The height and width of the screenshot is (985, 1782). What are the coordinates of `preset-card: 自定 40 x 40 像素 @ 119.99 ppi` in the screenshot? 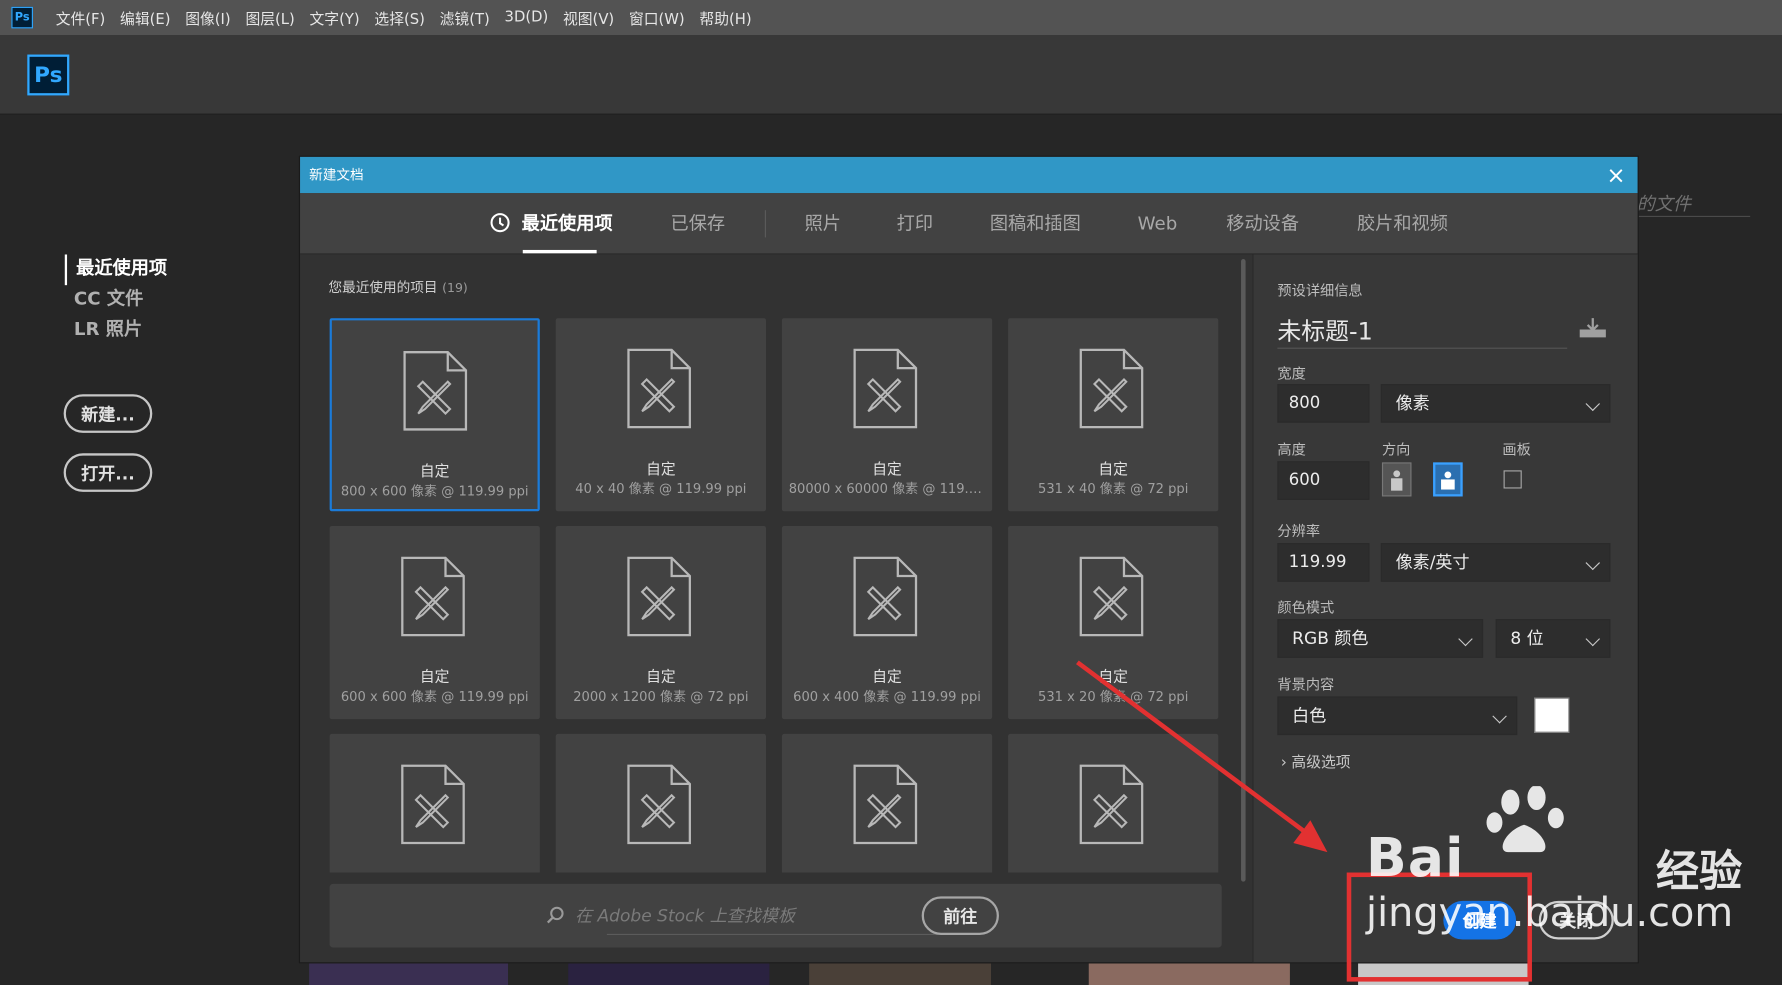 It's located at (660, 415).